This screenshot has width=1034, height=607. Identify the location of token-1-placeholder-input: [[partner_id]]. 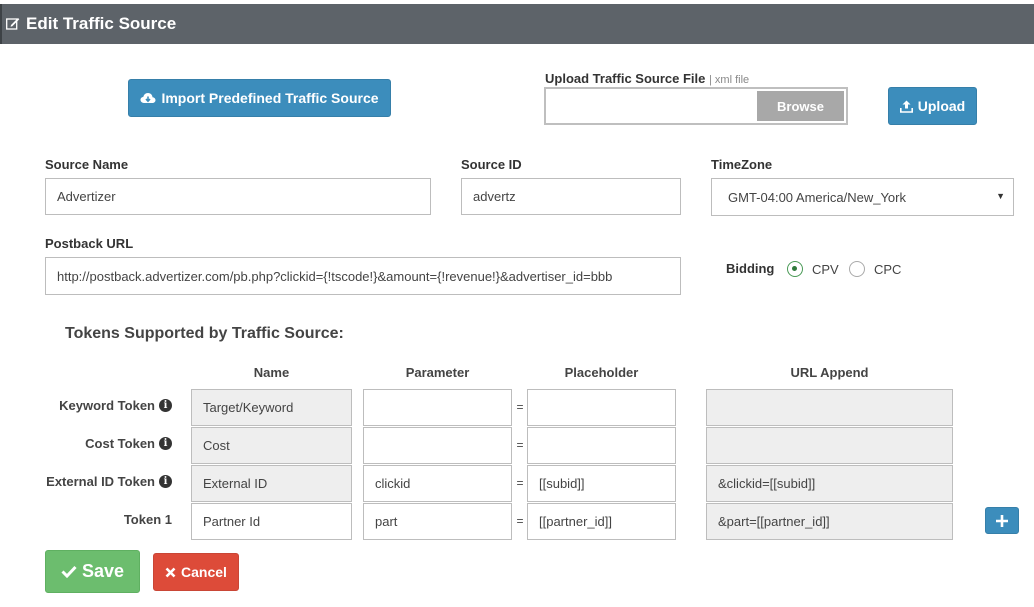
(601, 521).